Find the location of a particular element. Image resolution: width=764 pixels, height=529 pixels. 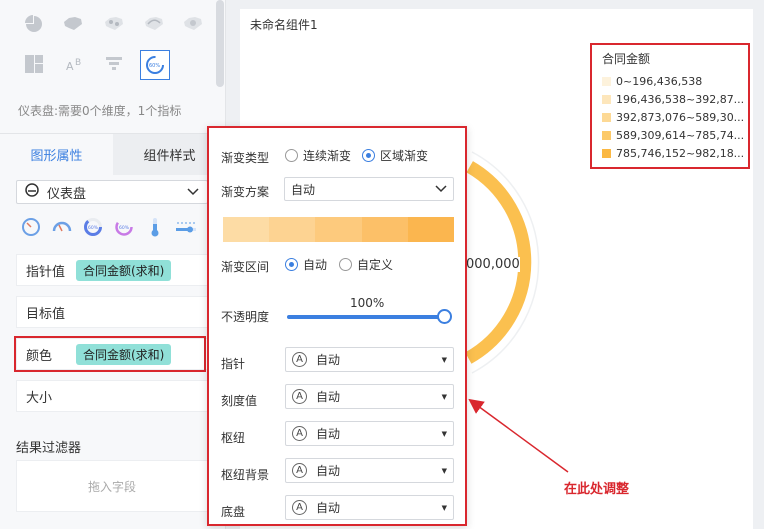

hub-background-setting-label: 枢纽背景 is located at coordinates (245, 475).